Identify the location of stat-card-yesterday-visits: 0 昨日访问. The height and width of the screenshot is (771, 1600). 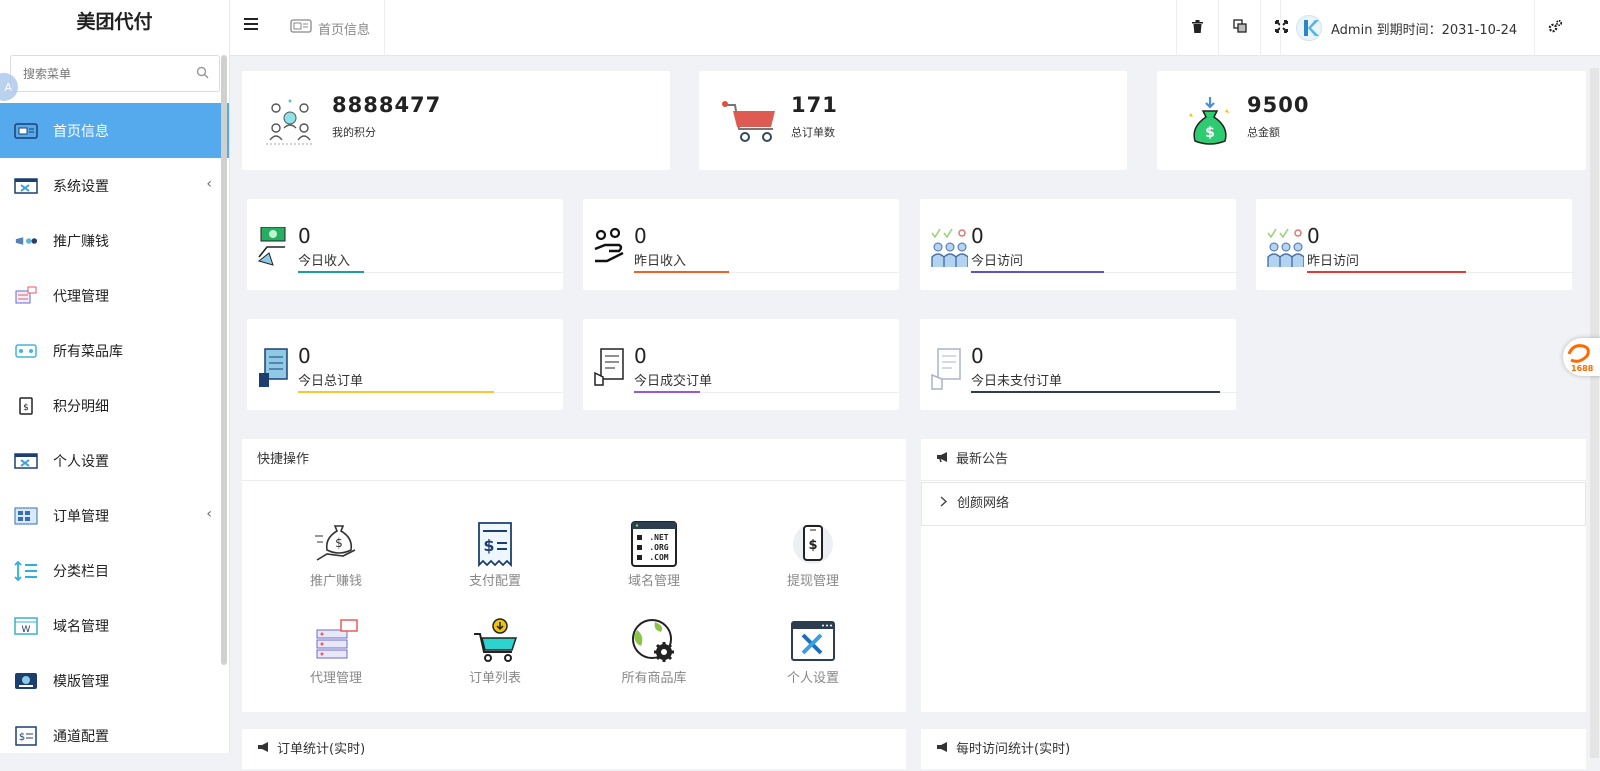
(1414, 244).